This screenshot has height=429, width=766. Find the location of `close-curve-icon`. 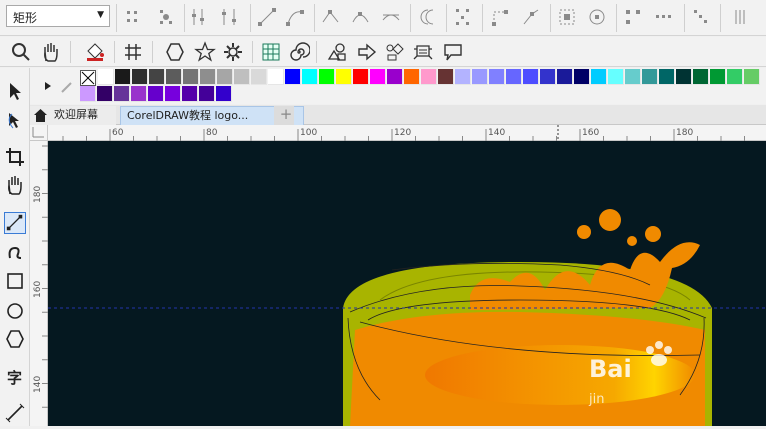

close-curve-icon is located at coordinates (502, 17).